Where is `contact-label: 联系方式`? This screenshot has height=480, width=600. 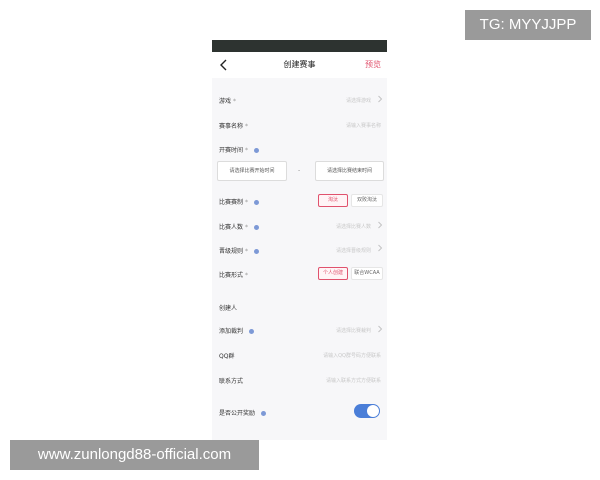 contact-label: 联系方式 is located at coordinates (231, 381).